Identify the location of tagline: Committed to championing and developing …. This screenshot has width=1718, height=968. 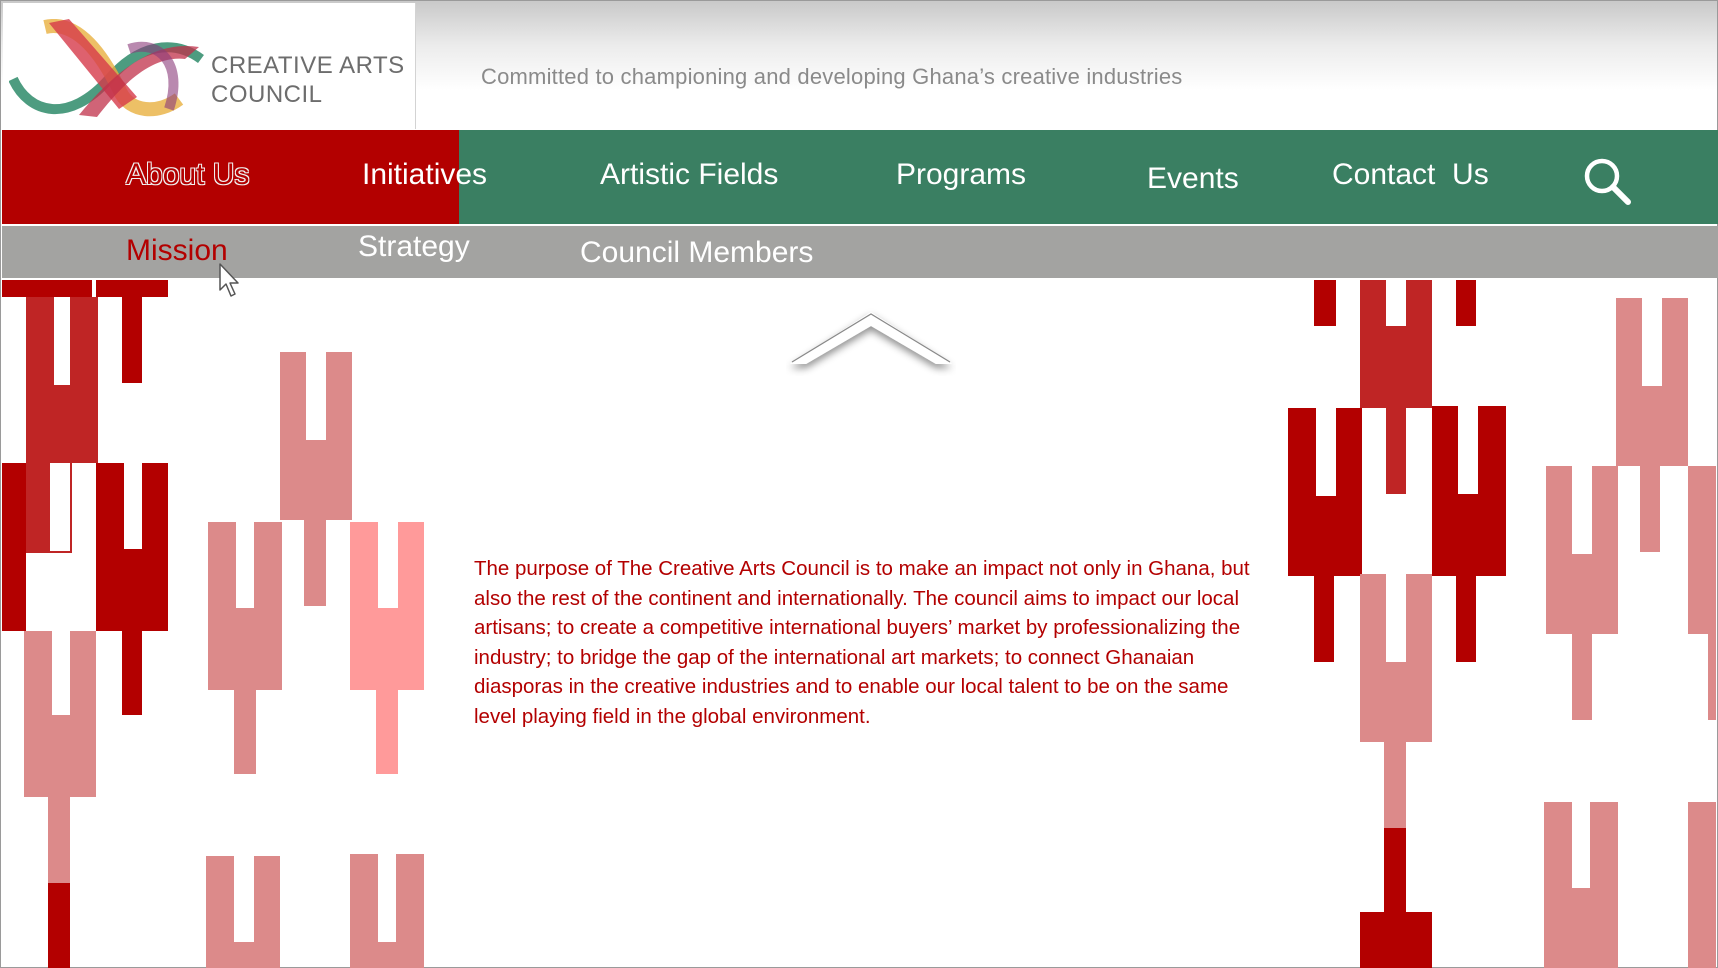
(832, 76).